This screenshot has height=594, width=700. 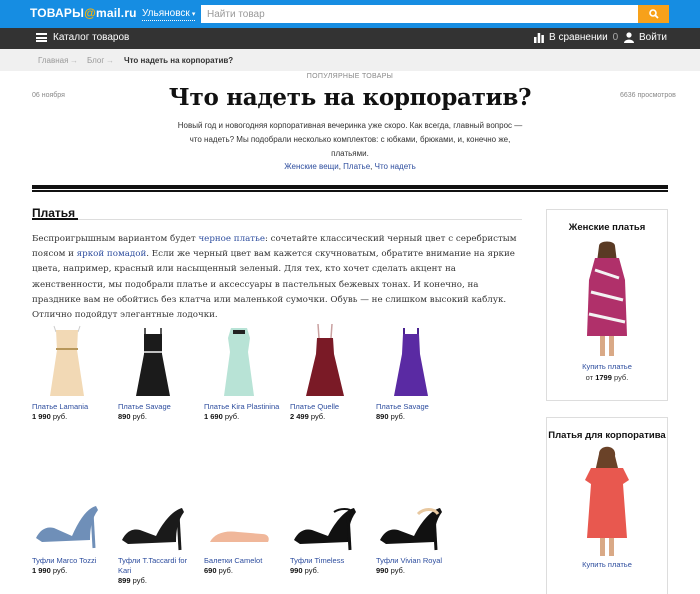 I want to click on product-price: 2 499 руб., so click(x=308, y=416).